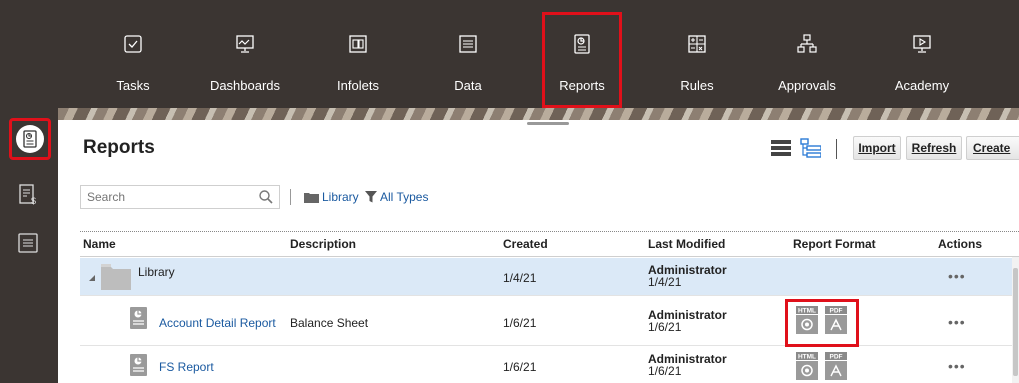 The width and height of the screenshot is (1019, 383). Describe the element at coordinates (404, 197) in the screenshot. I see `type-filter: All Types` at that location.